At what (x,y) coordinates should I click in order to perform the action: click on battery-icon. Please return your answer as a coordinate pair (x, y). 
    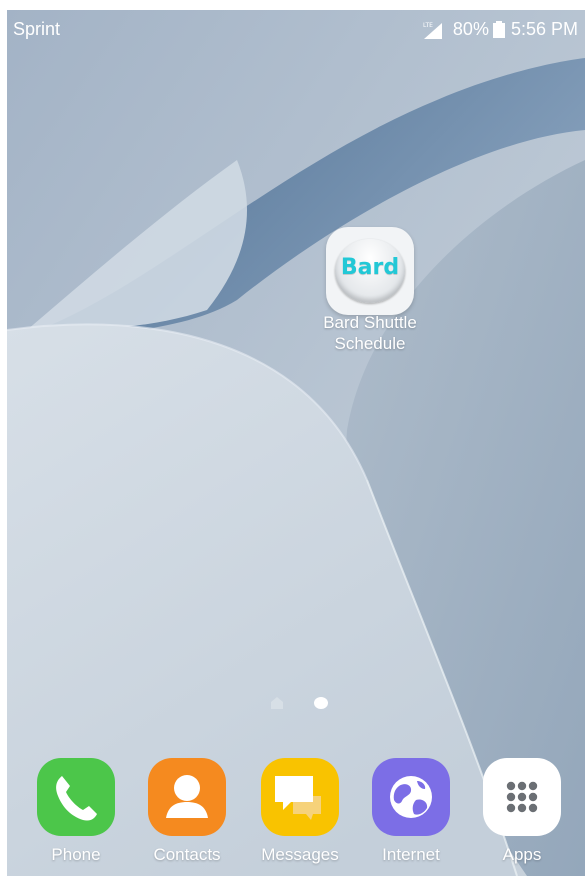
    Looking at the image, I should click on (498, 29).